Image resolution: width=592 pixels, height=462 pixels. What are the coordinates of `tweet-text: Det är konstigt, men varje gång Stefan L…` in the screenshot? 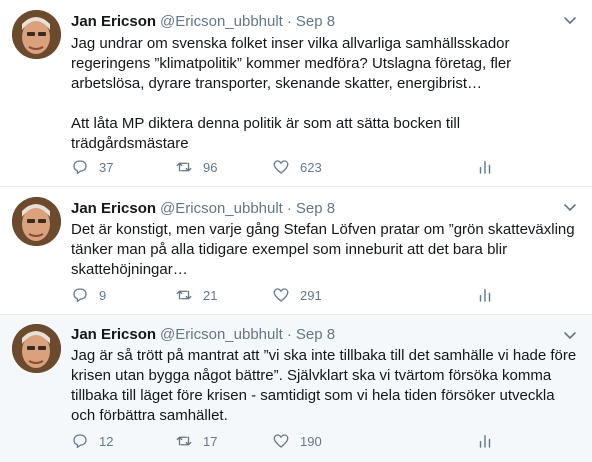 It's located at (326, 250).